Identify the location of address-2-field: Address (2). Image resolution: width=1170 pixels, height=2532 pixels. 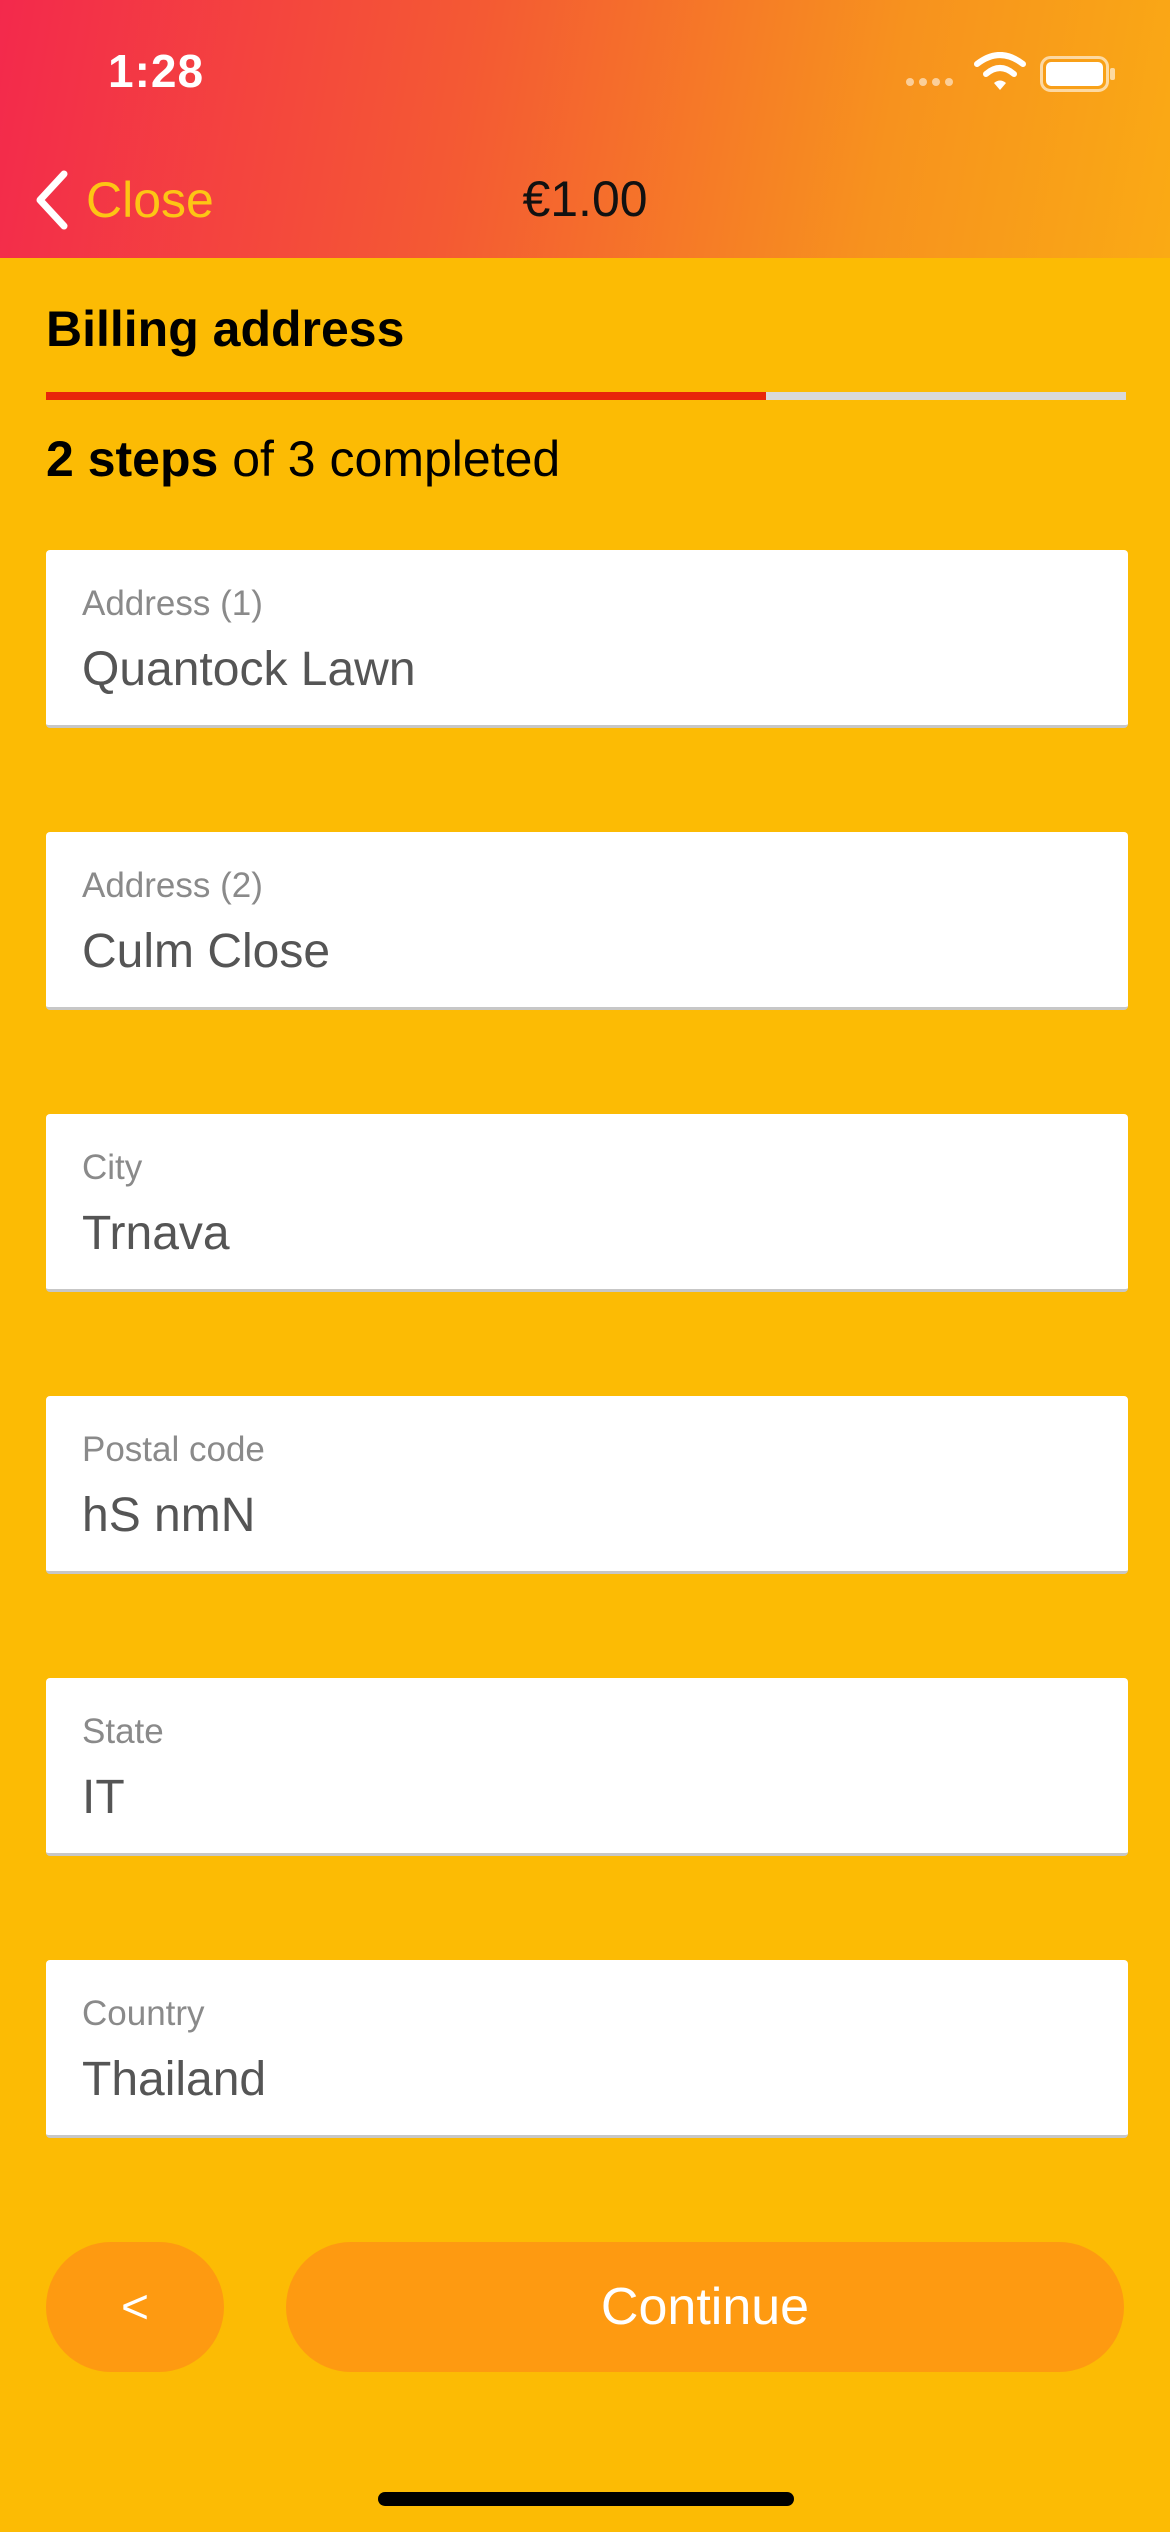
(587, 921).